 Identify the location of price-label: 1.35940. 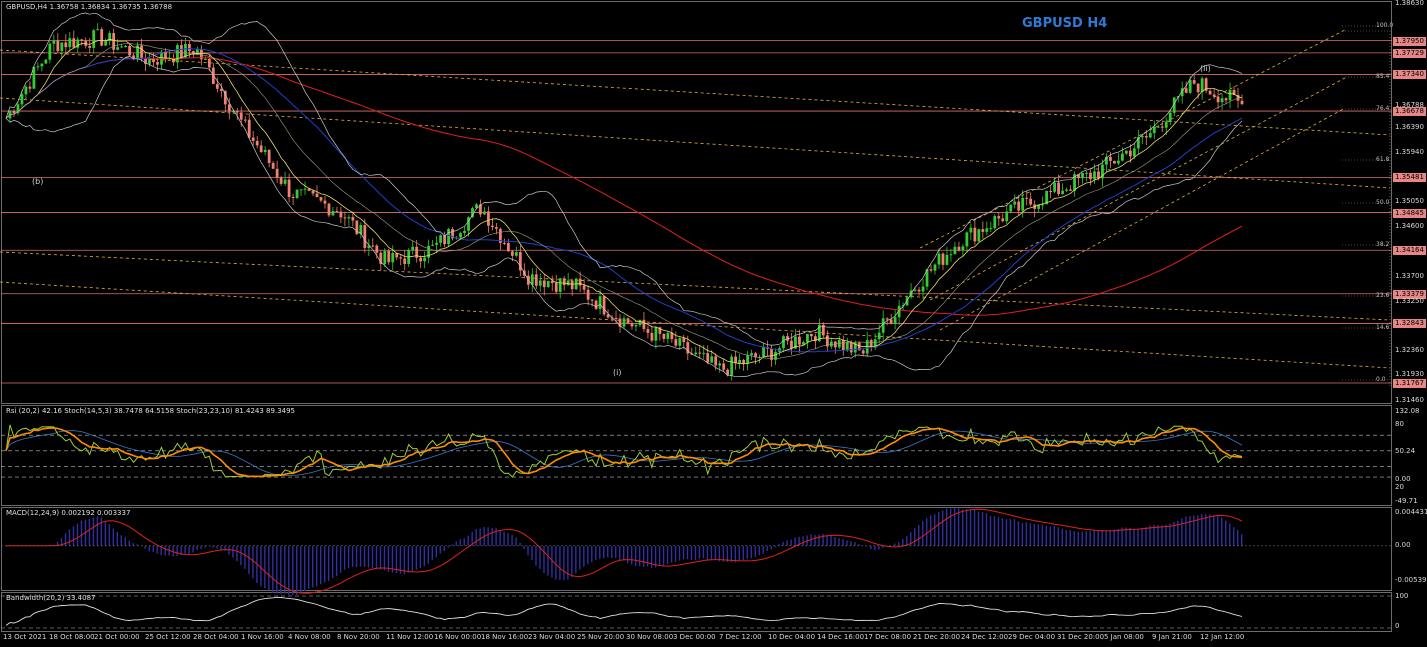
(1409, 151).